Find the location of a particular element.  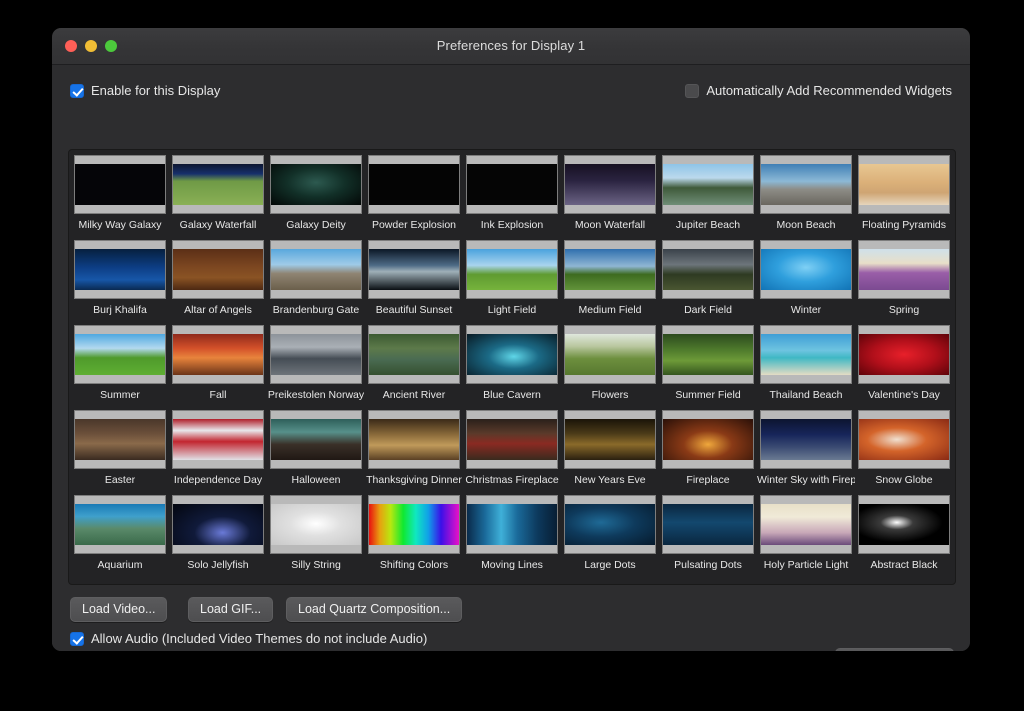

widget-cell: Milky Way Galaxy is located at coordinates (120, 197).